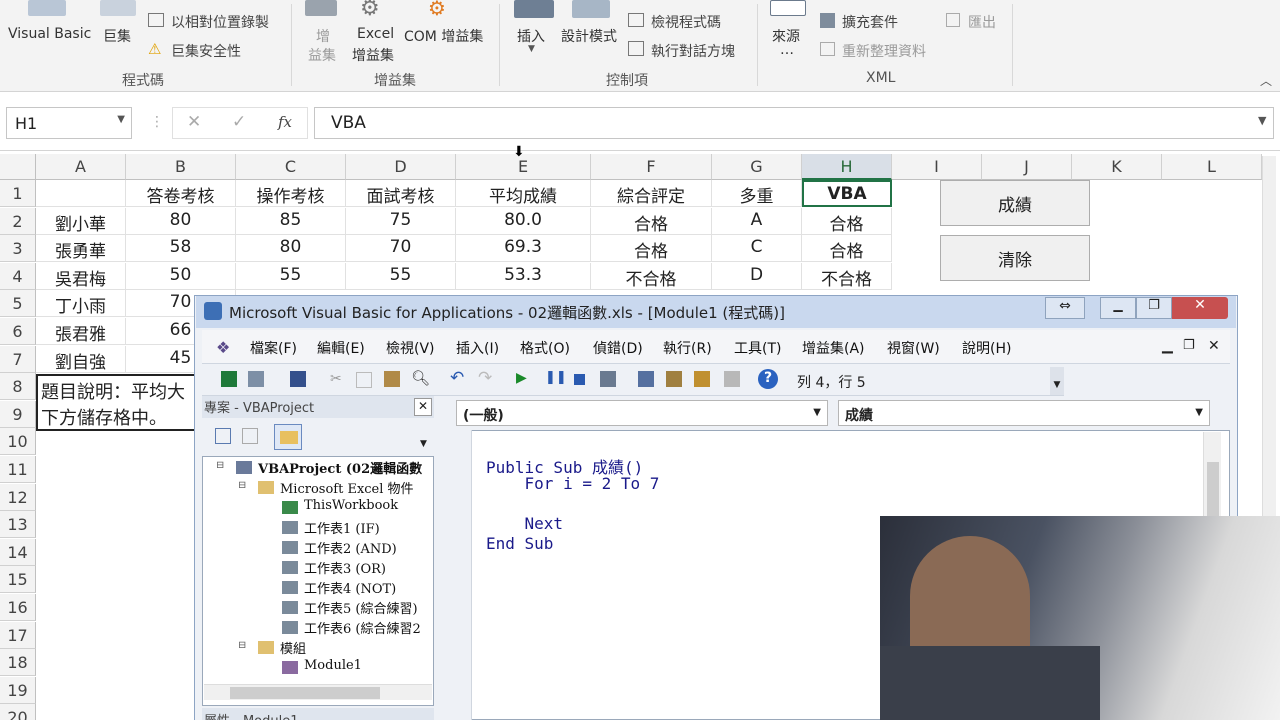 This screenshot has width=1280, height=720. I want to click on record-relative-button: 以相對位置錄製, so click(220, 22).